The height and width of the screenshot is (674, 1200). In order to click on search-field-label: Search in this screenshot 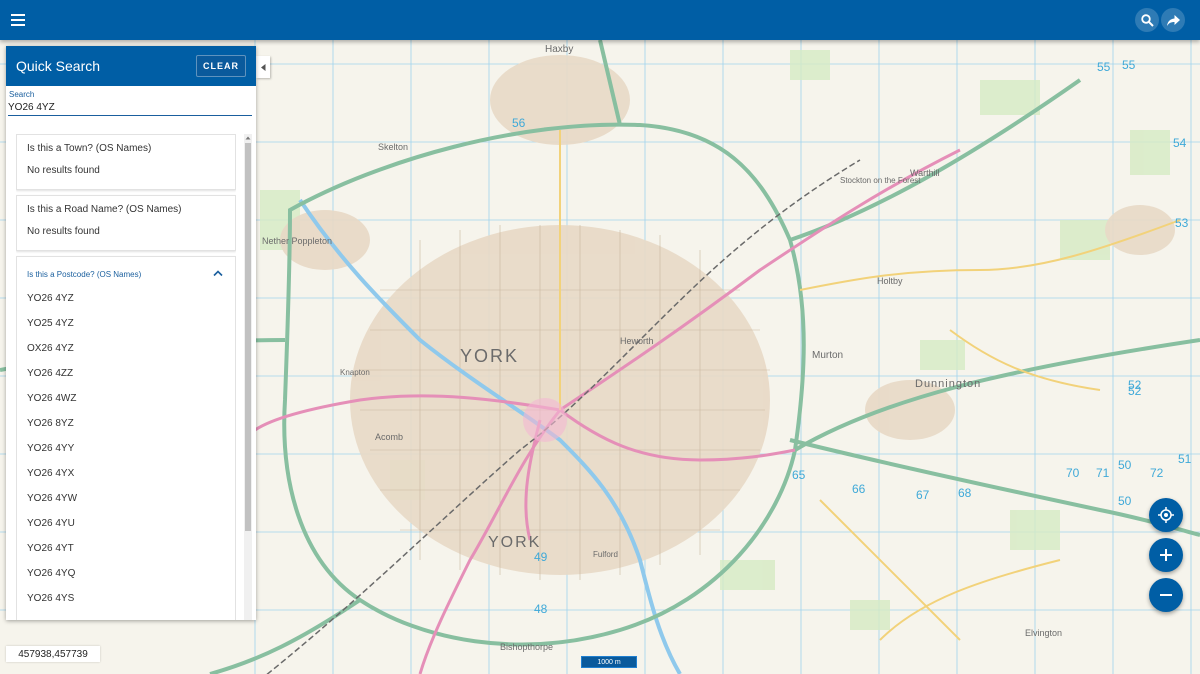, I will do `click(22, 94)`.